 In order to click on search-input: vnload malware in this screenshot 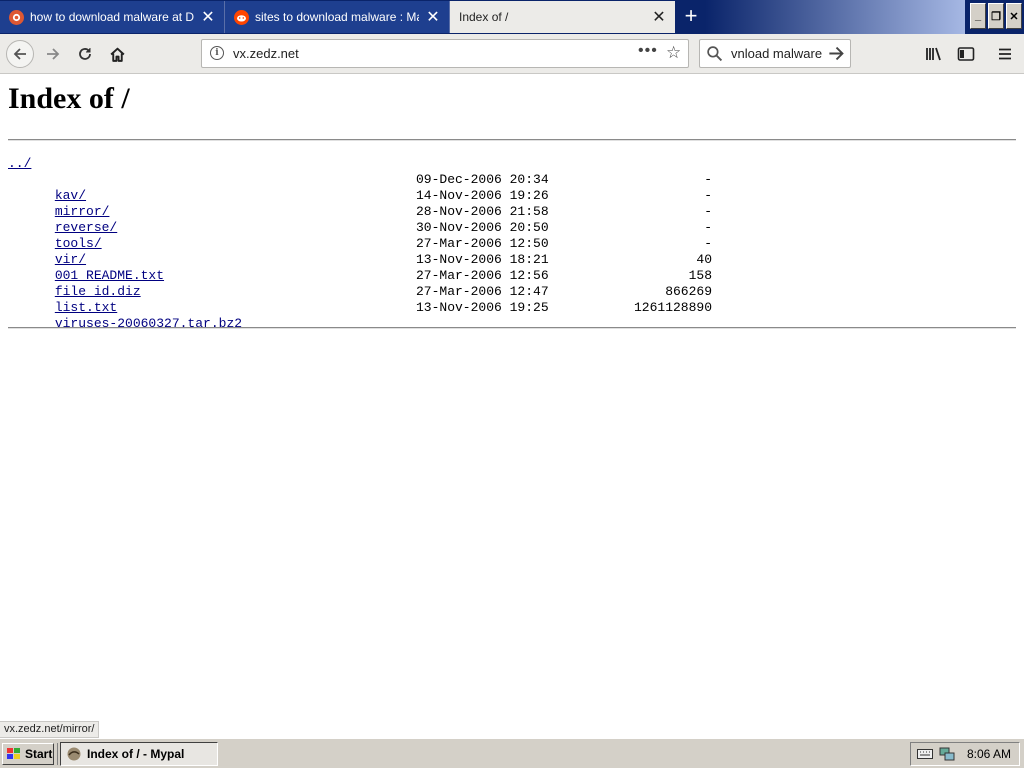, I will do `click(776, 53)`.